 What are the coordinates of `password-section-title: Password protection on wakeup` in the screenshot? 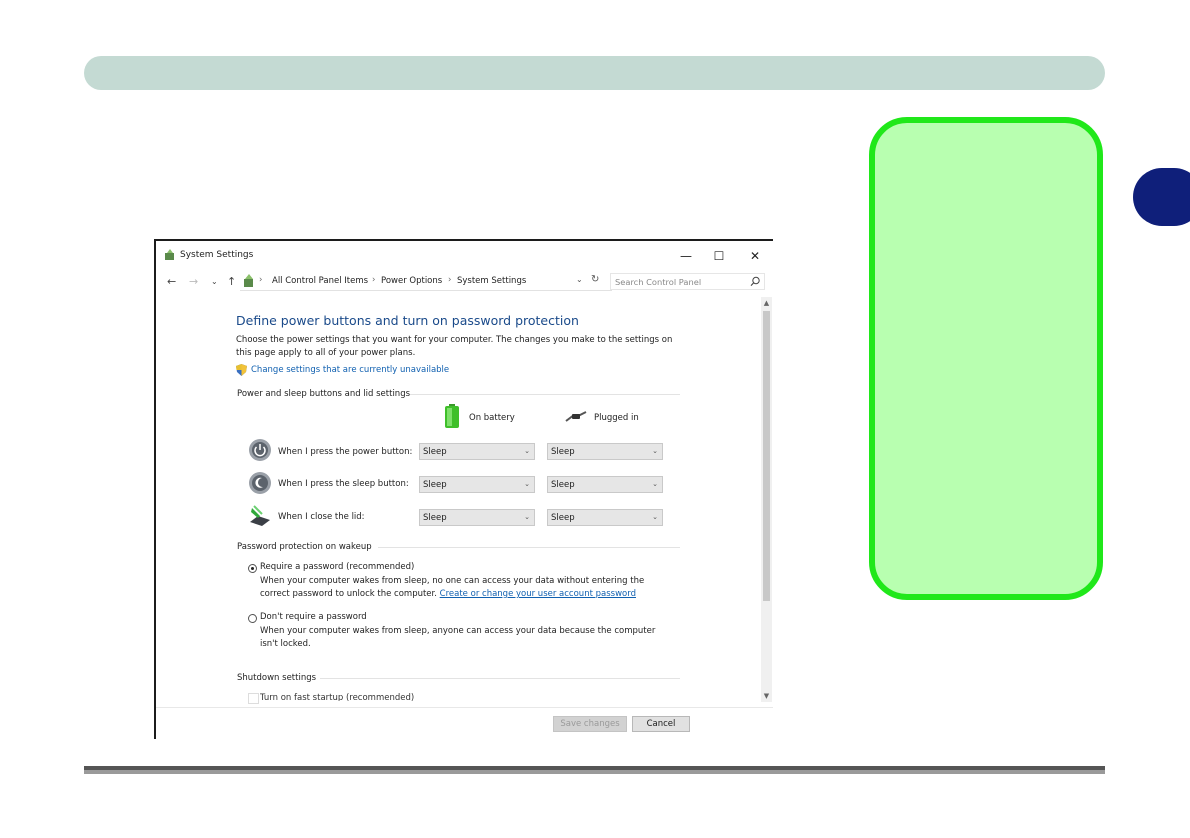 It's located at (304, 547).